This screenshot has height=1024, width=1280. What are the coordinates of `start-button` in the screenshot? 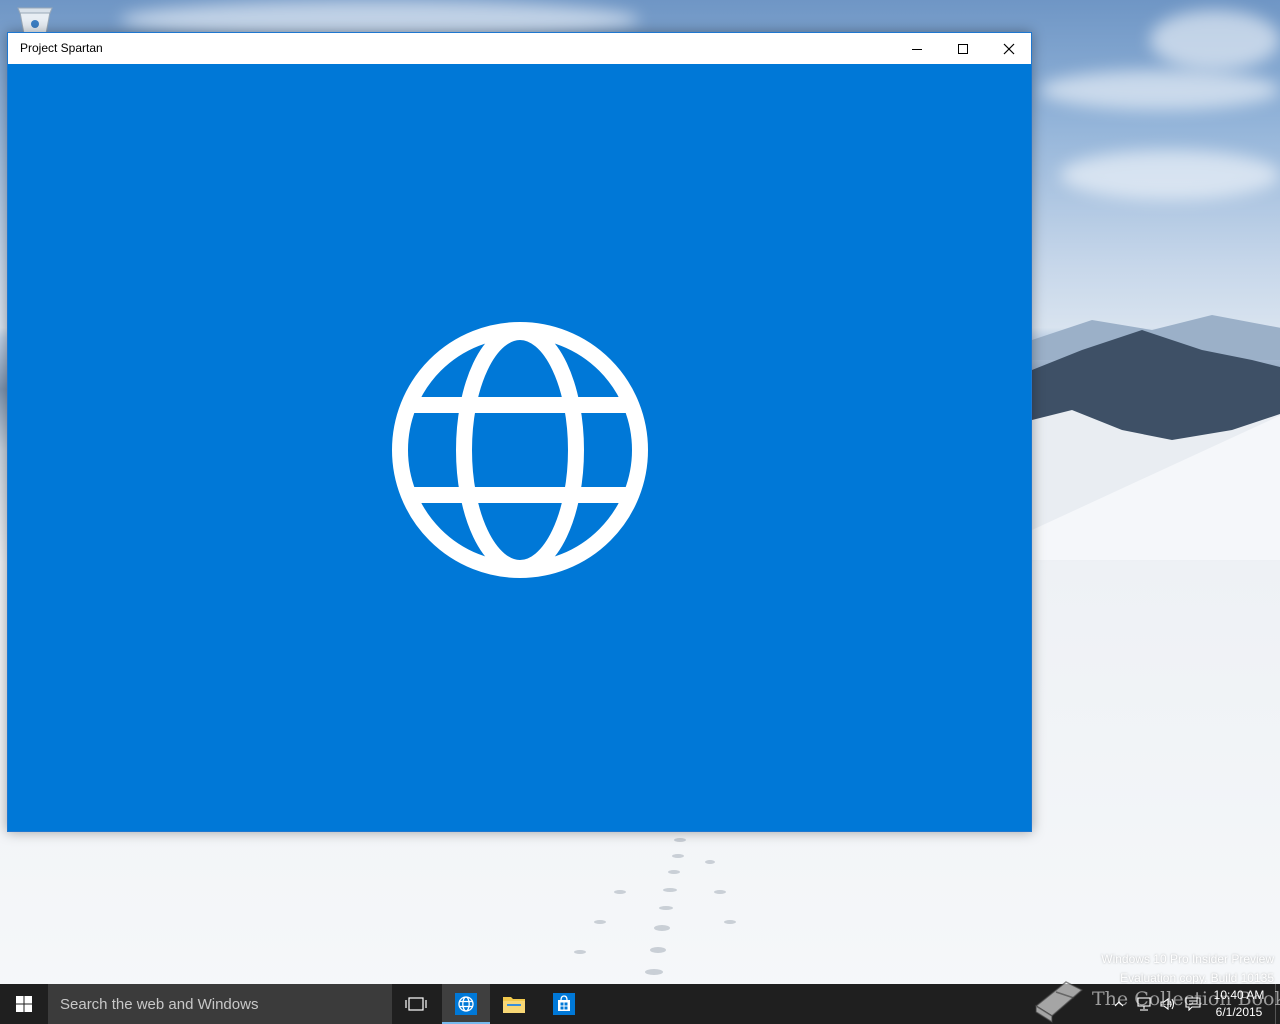 It's located at (24, 1004).